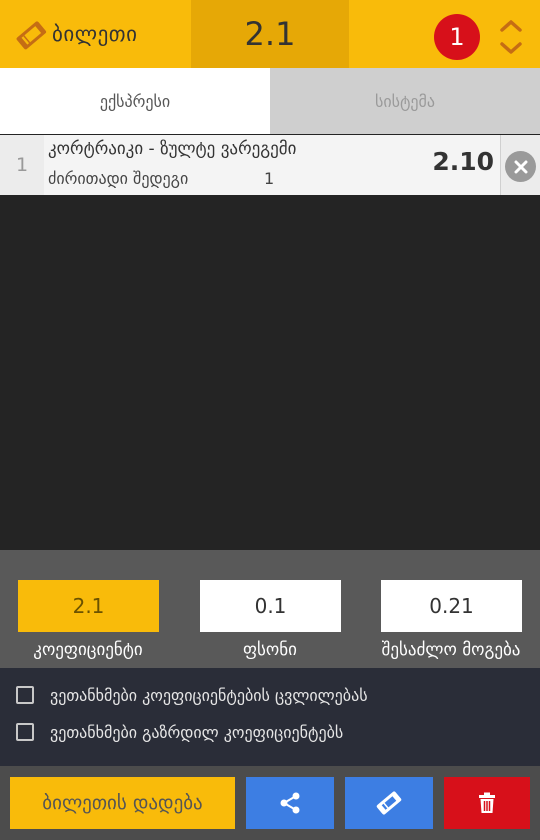  What do you see at coordinates (269, 178) in the screenshot?
I see `outcome: 1` at bounding box center [269, 178].